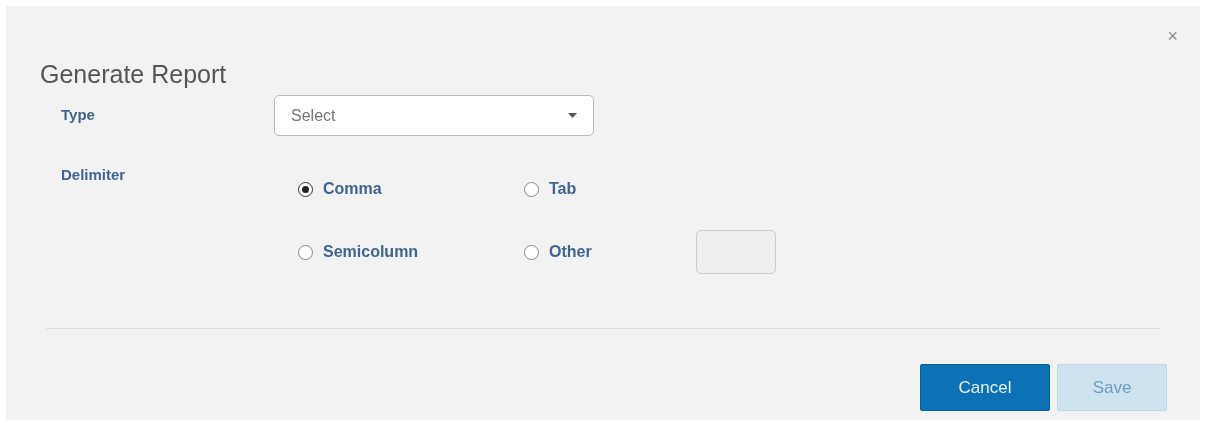  What do you see at coordinates (572, 115) in the screenshot?
I see `caret-icon` at bounding box center [572, 115].